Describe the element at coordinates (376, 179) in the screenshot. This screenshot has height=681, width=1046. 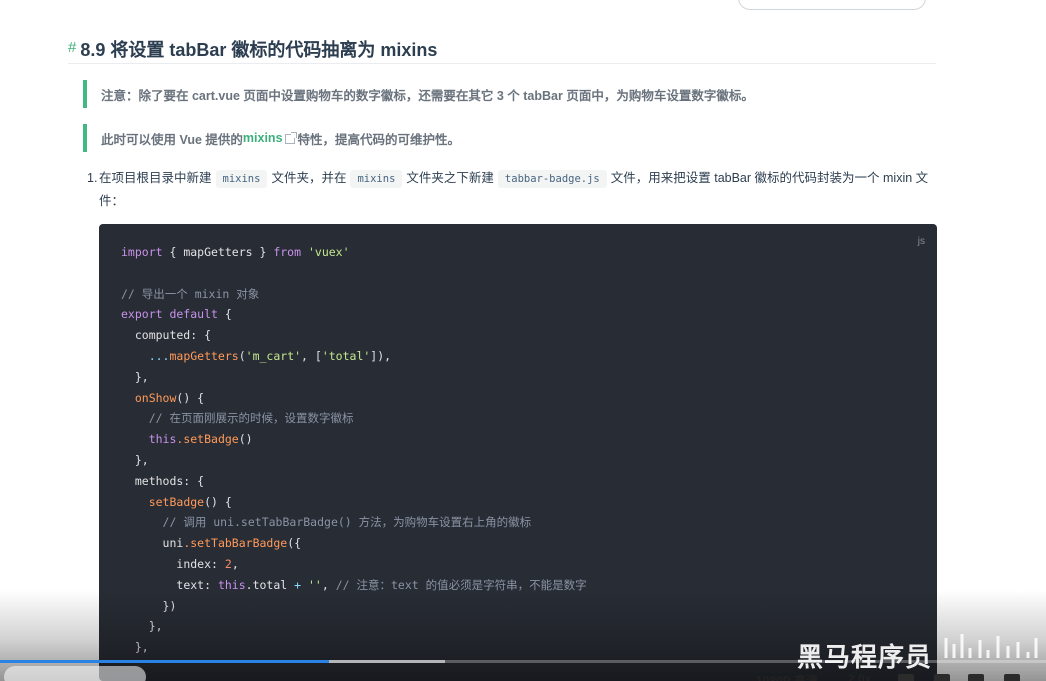
I see `inline-code-mixins-2: mixins` at that location.